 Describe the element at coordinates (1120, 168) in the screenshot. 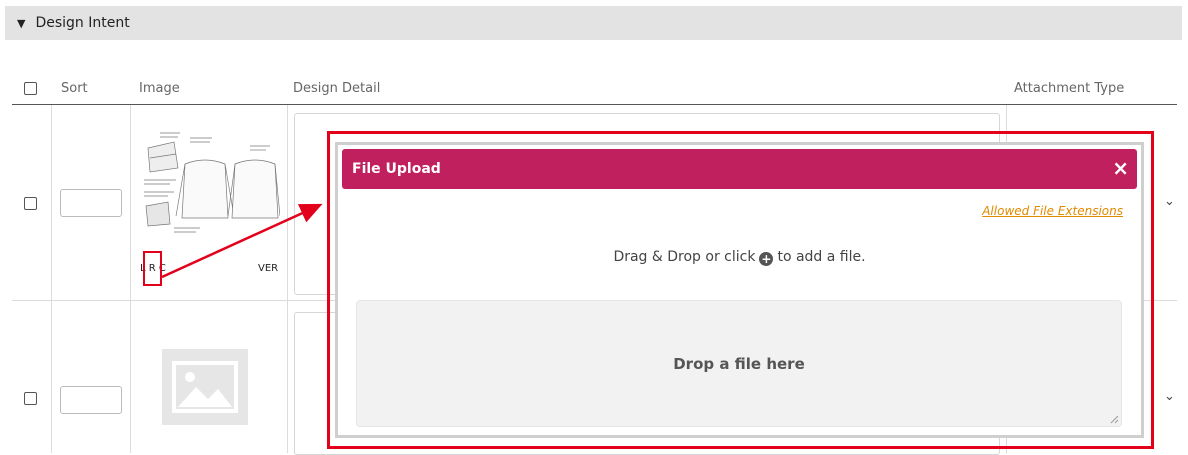

I see `close-icon: ×` at that location.